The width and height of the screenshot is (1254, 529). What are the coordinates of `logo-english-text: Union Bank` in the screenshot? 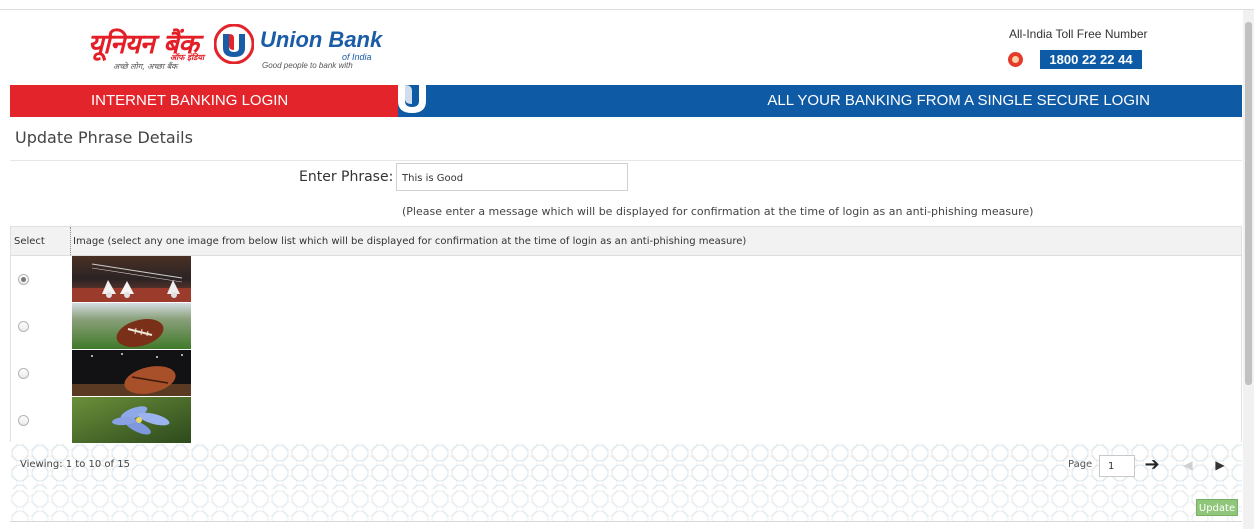 It's located at (321, 39).